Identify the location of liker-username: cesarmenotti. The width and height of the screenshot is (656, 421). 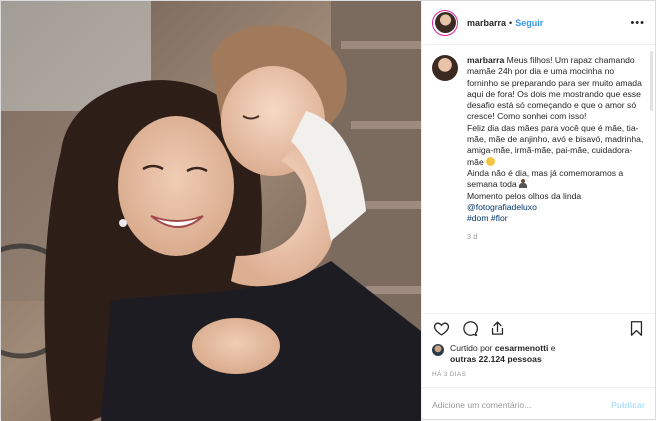
(522, 348).